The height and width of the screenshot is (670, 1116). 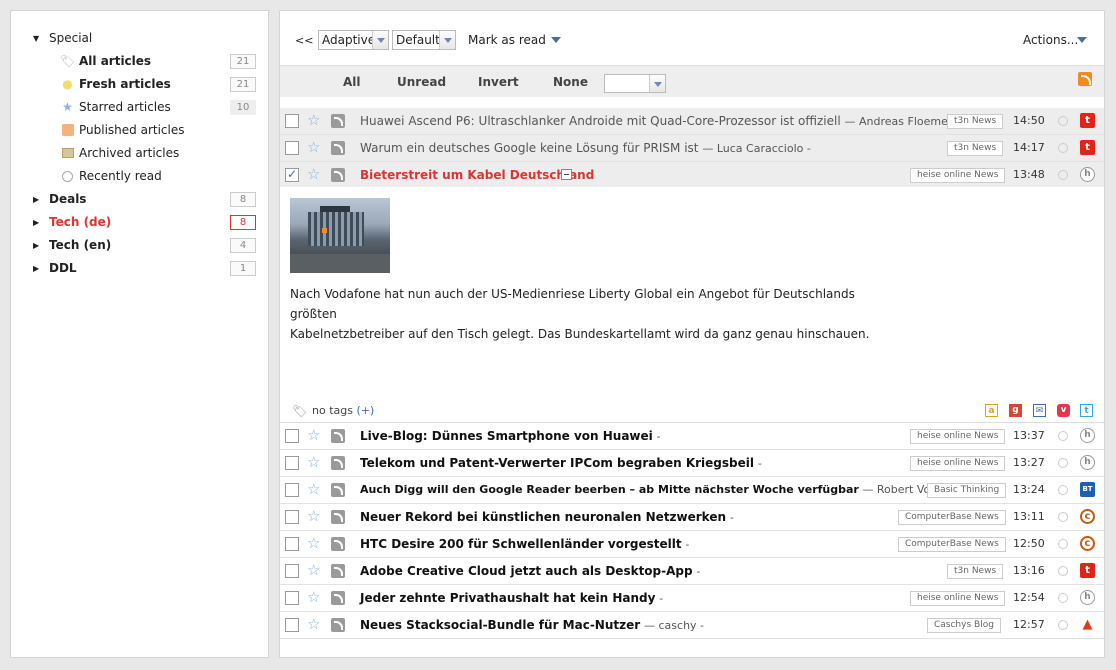 I want to click on headline-title: Bieterstreit um Kabel Deutschland, so click(x=477, y=175).